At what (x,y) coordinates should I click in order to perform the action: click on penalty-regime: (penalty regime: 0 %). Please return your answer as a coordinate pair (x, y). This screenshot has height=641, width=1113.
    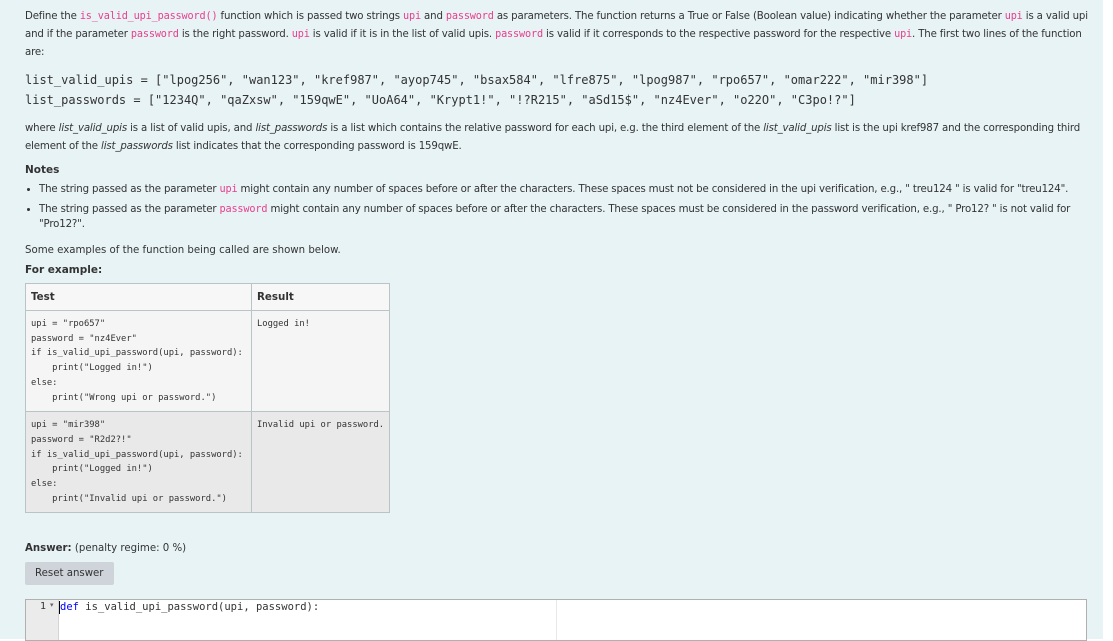
    Looking at the image, I should click on (130, 549).